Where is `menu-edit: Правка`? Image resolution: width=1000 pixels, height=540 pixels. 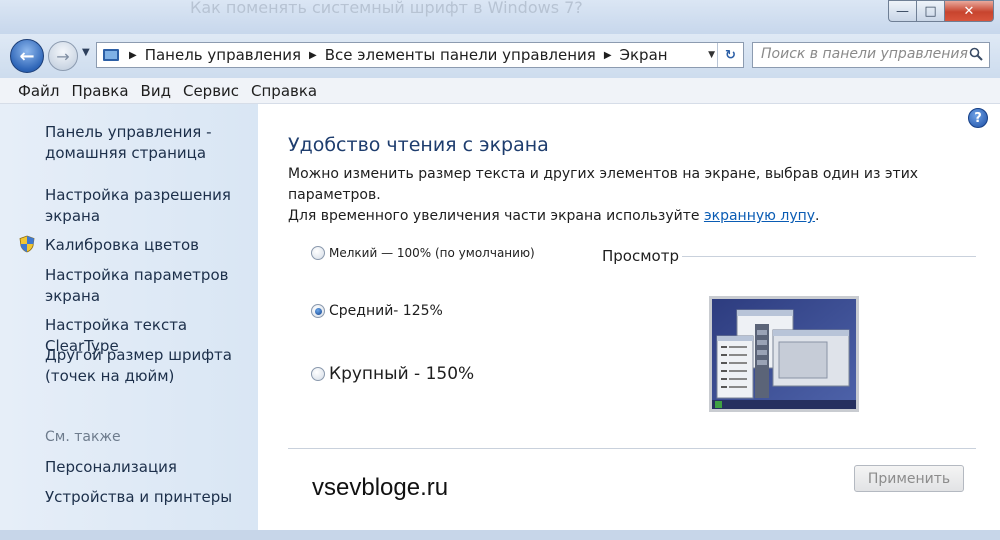
menu-edit: Правка is located at coordinates (99, 91).